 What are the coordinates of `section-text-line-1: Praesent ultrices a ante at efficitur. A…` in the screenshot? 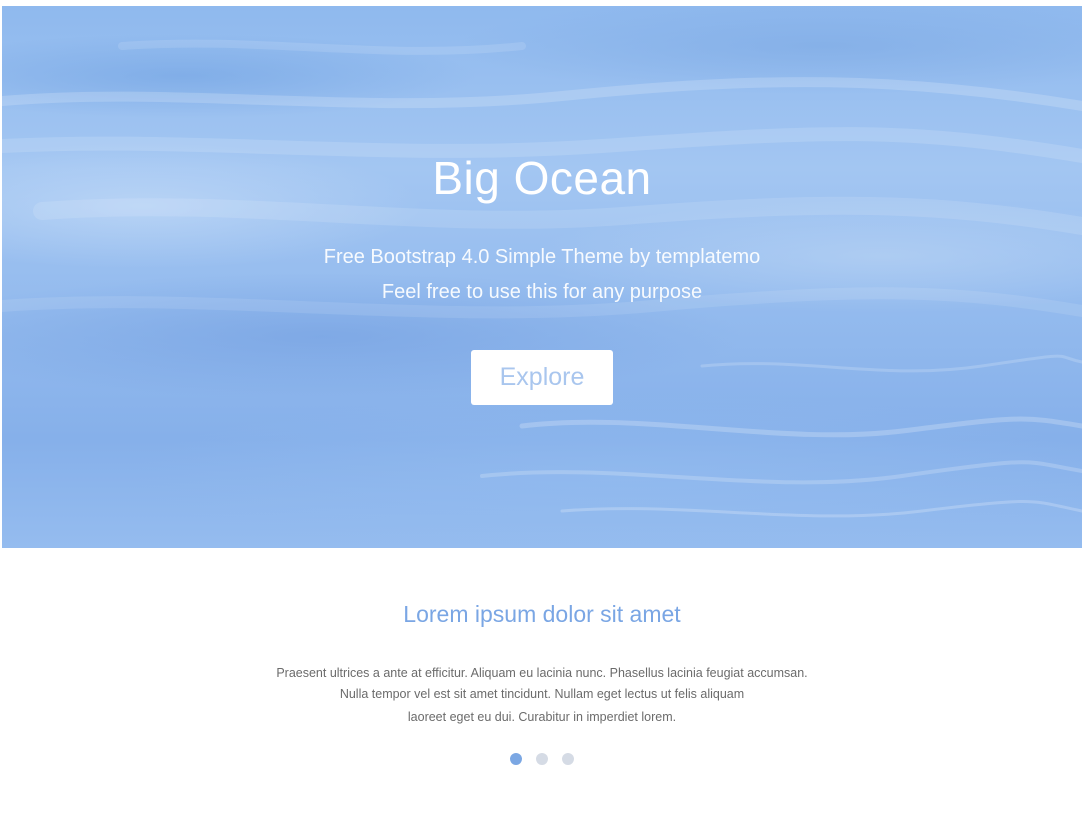 It's located at (542, 673).